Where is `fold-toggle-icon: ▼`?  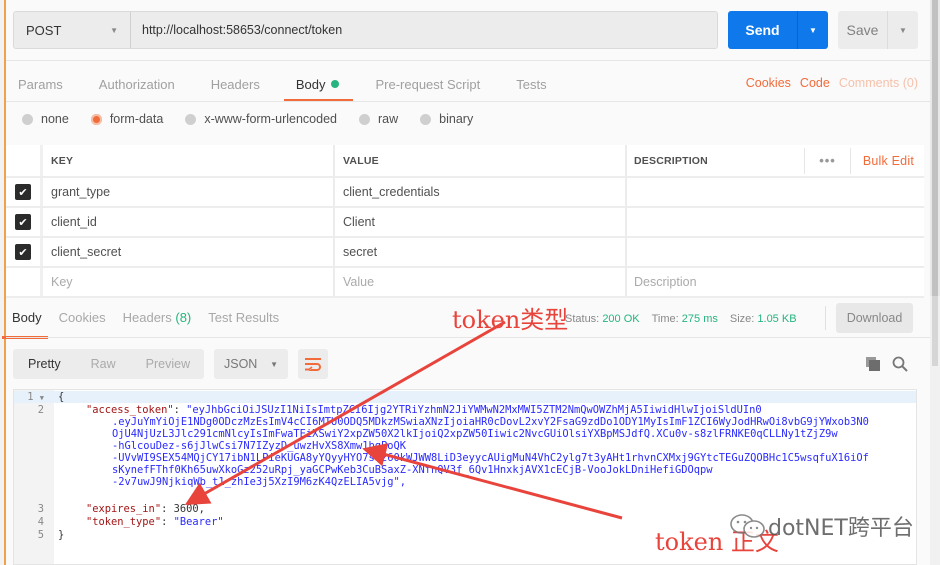
fold-toggle-icon: ▼ is located at coordinates (42, 398).